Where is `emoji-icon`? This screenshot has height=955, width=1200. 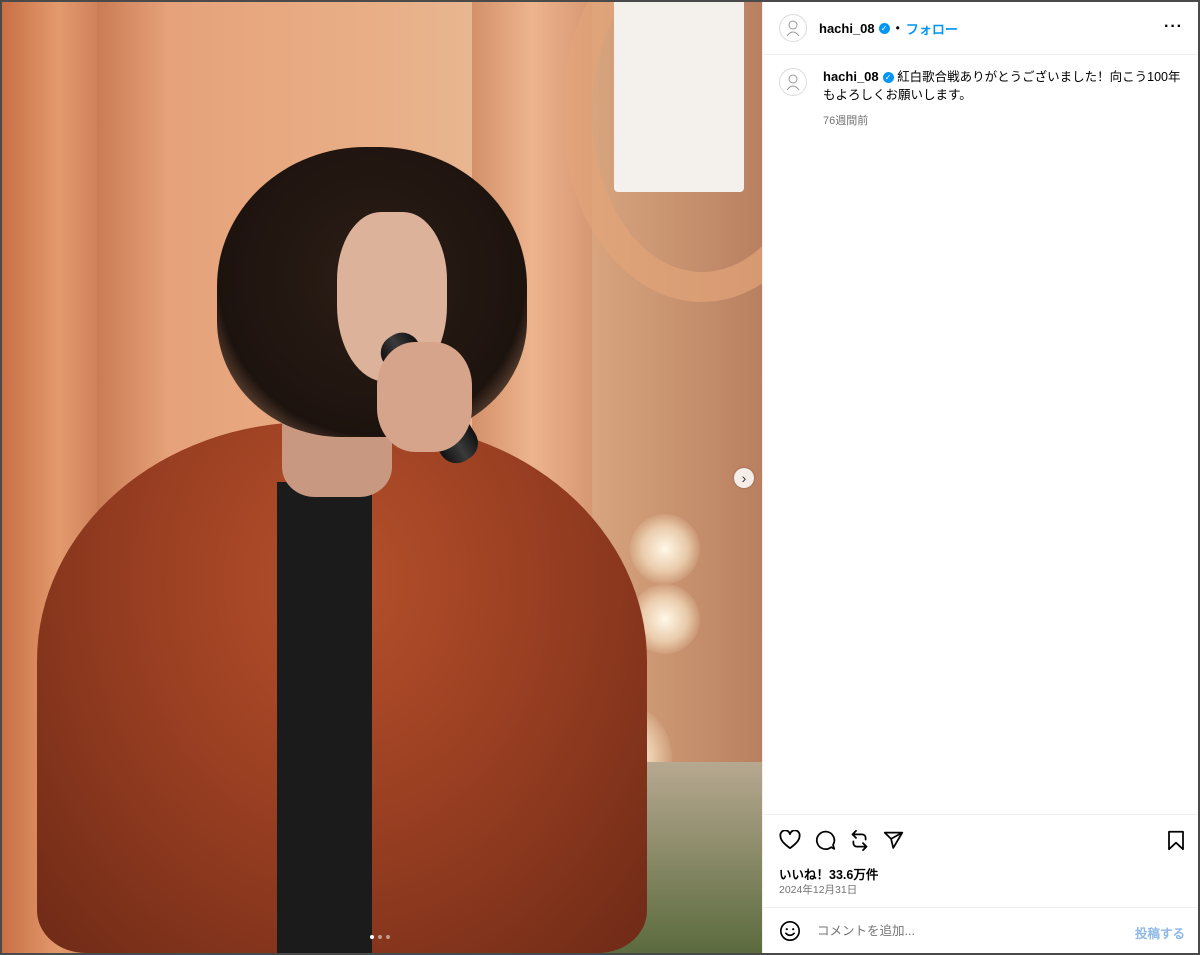
emoji-icon is located at coordinates (790, 931).